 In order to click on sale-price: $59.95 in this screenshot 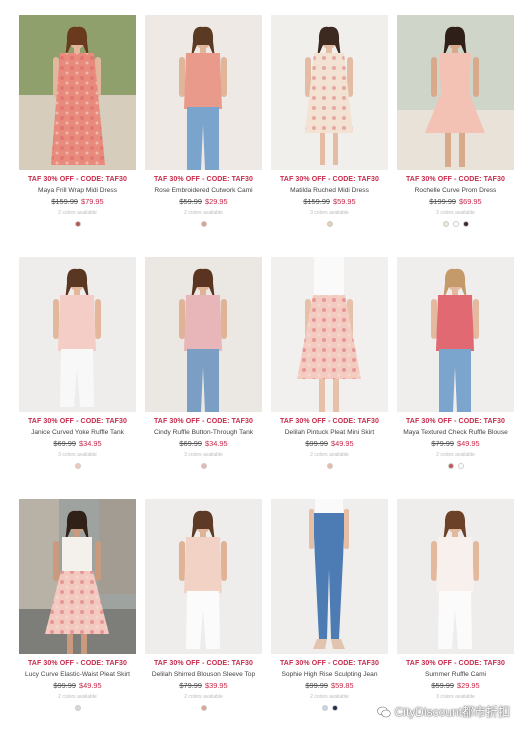, I will do `click(344, 201)`.